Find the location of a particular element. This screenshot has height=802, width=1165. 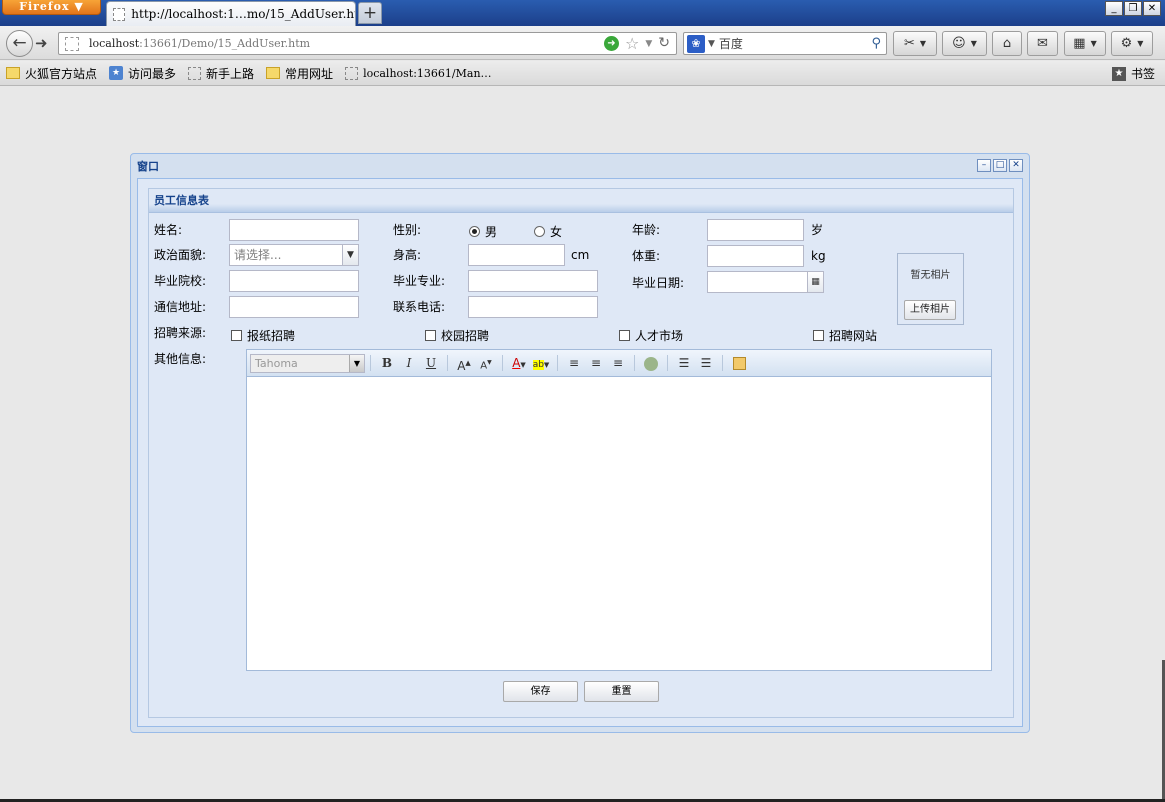

gender-label: 性别: is located at coordinates (407, 230).